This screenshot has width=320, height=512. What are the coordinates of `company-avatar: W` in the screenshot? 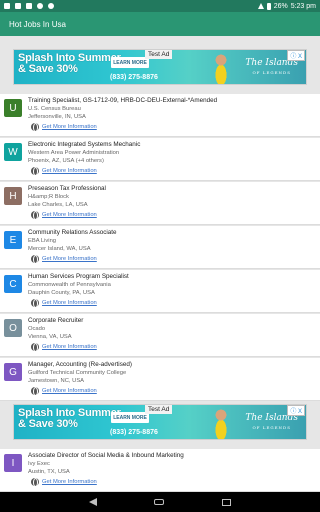 It's located at (13, 152).